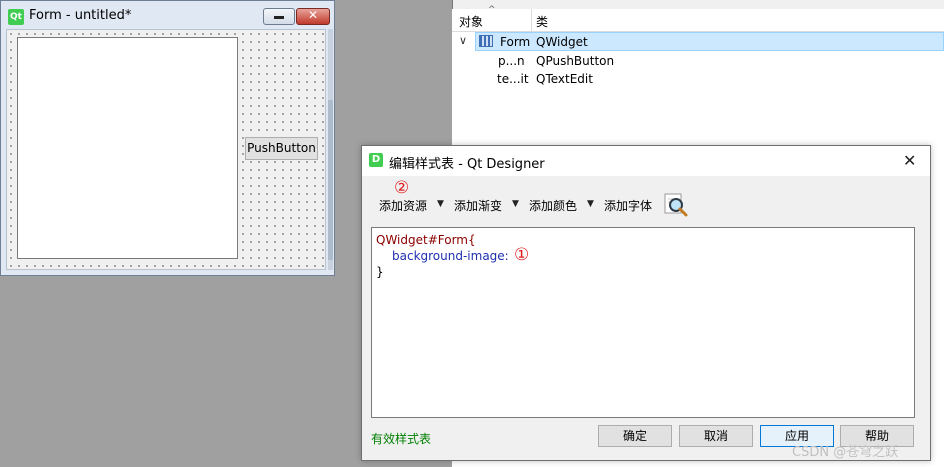  I want to click on annotation-one: ①, so click(522, 255).